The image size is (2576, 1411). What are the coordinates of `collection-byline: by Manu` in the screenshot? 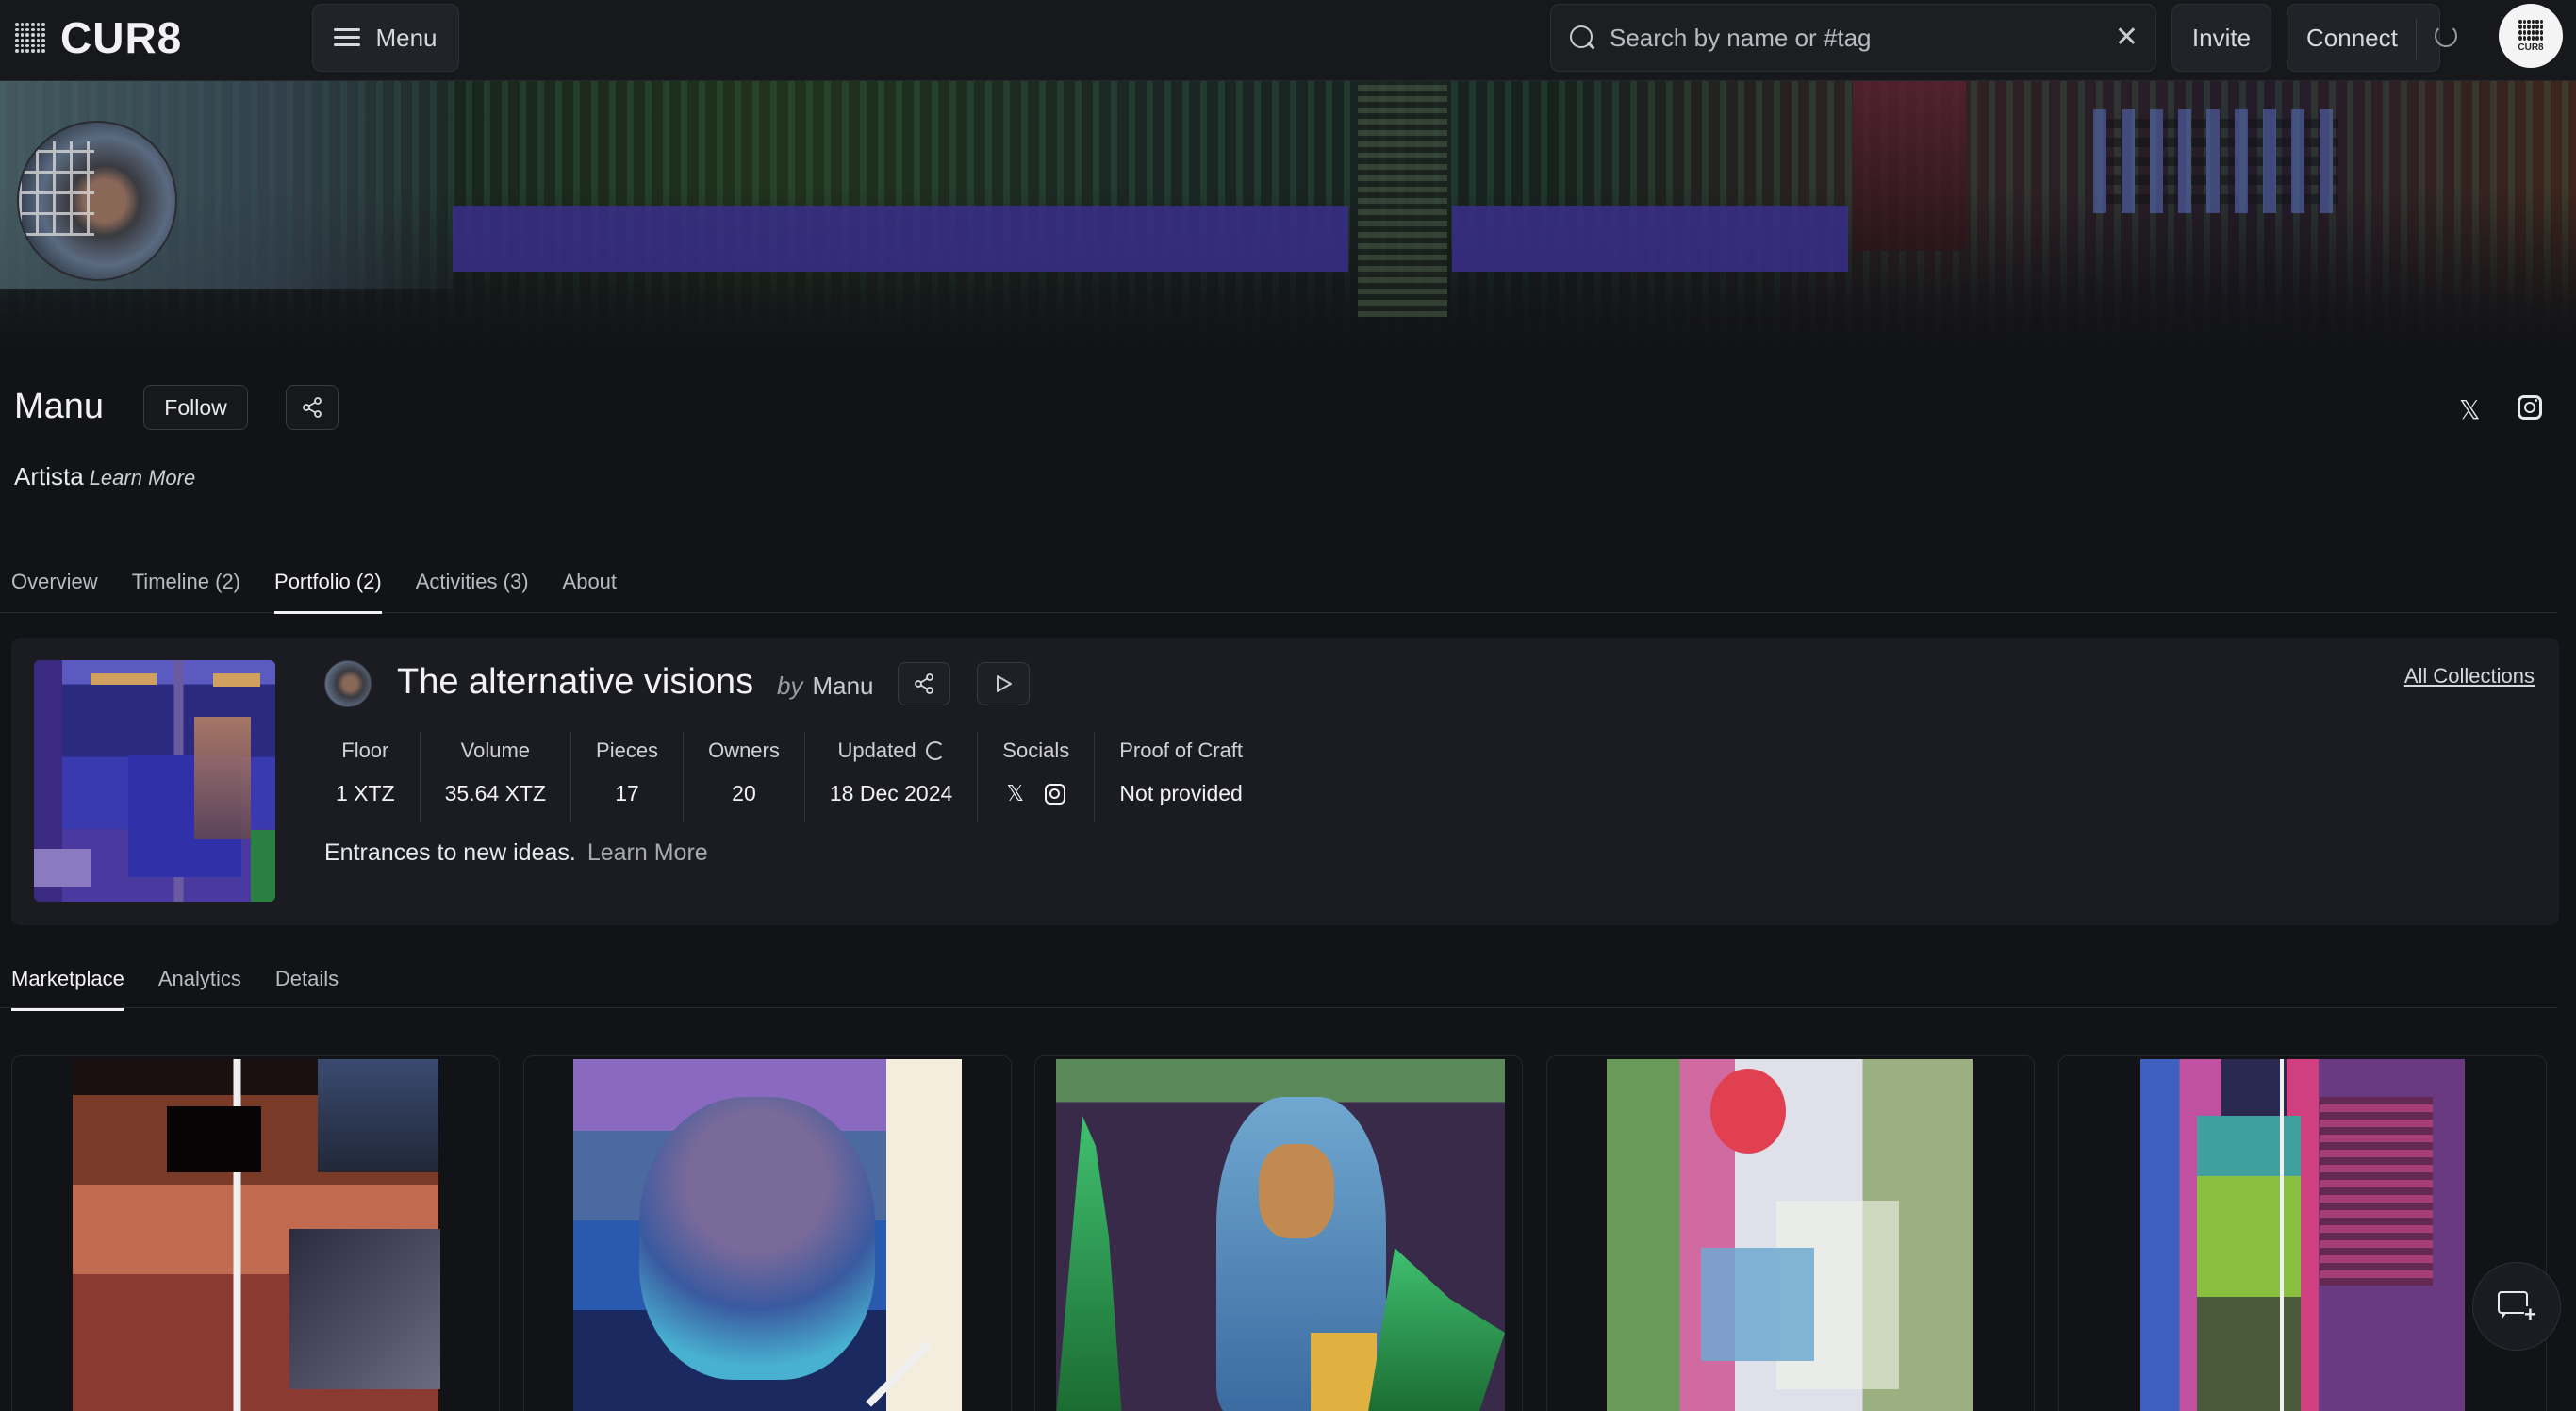 It's located at (825, 687).